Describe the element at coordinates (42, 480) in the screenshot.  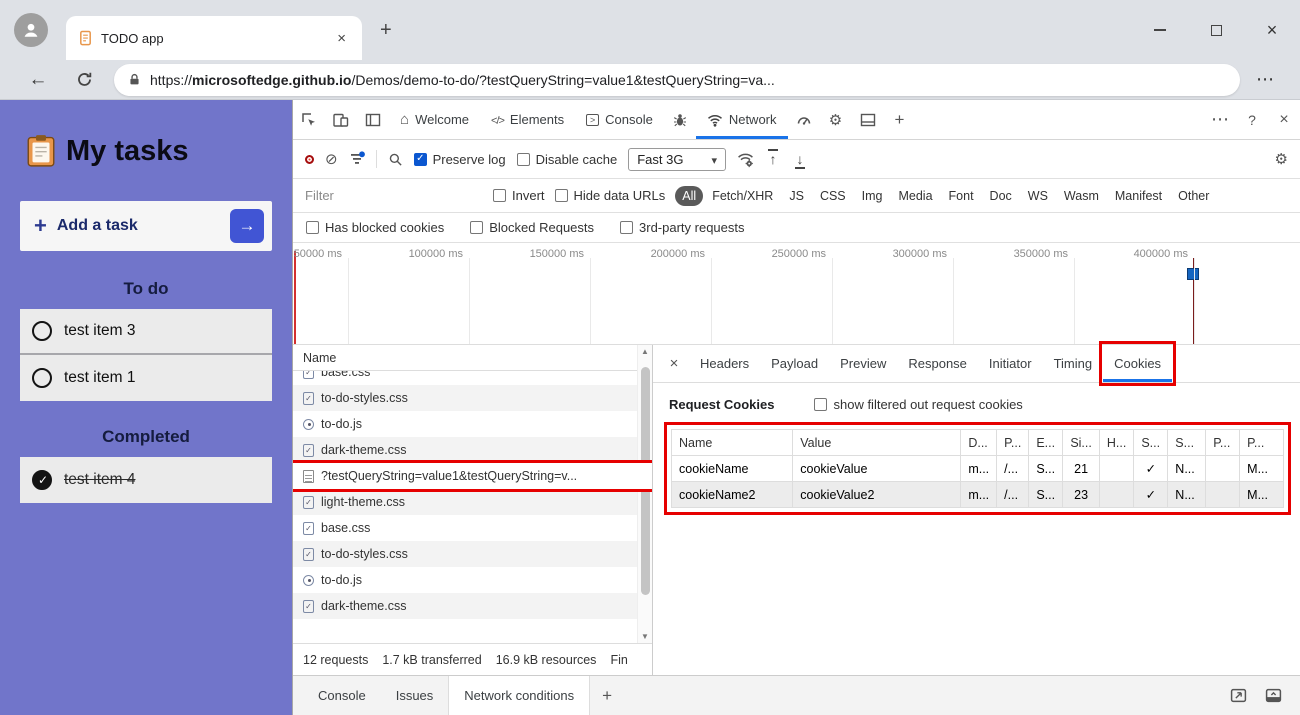
I see `checked-circle-icon` at that location.